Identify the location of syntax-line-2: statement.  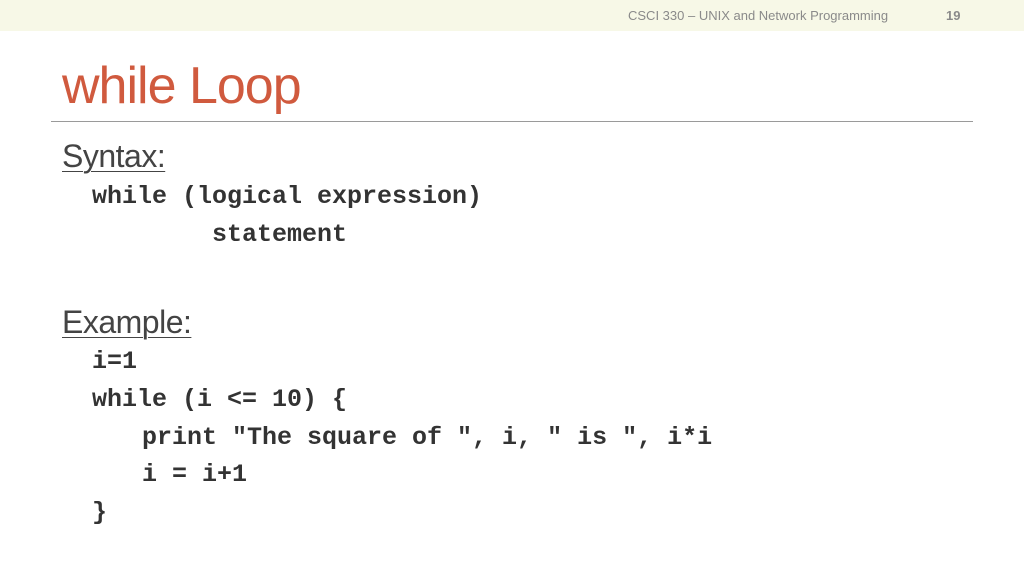
(280, 234).